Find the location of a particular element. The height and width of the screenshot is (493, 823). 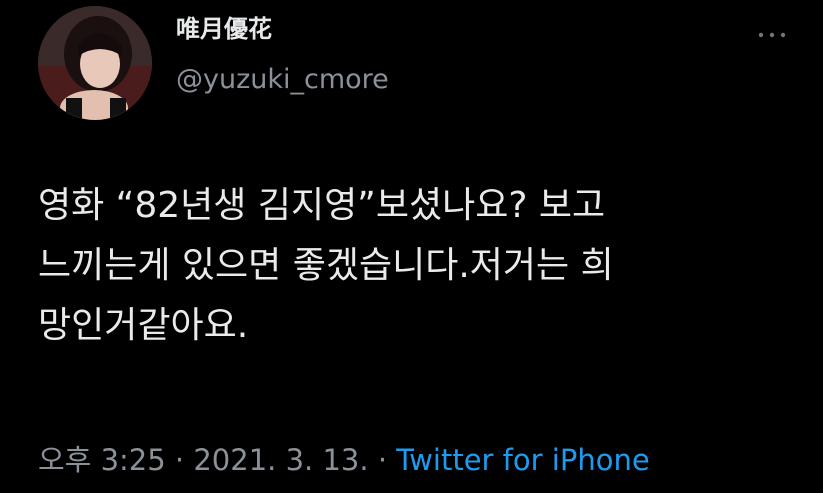

tweet-date: 2021. 3. 13. is located at coordinates (280, 460).